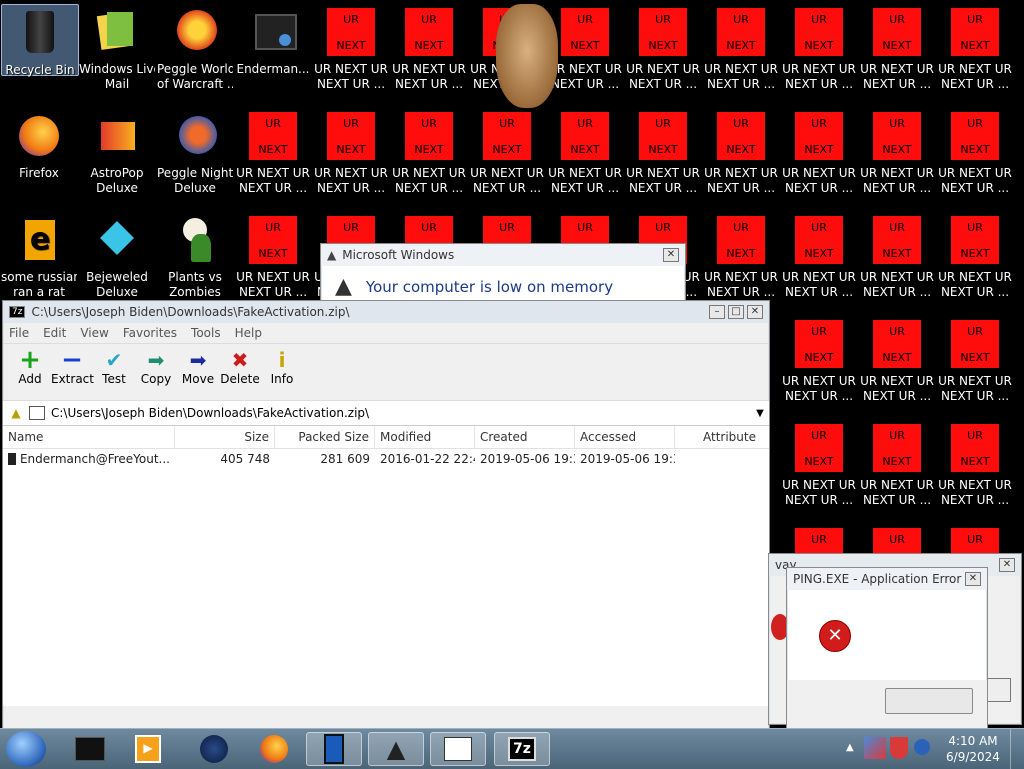 The height and width of the screenshot is (769, 1024). What do you see at coordinates (973, 749) in the screenshot?
I see `clock: 4:10 AM 6/9/2024` at bounding box center [973, 749].